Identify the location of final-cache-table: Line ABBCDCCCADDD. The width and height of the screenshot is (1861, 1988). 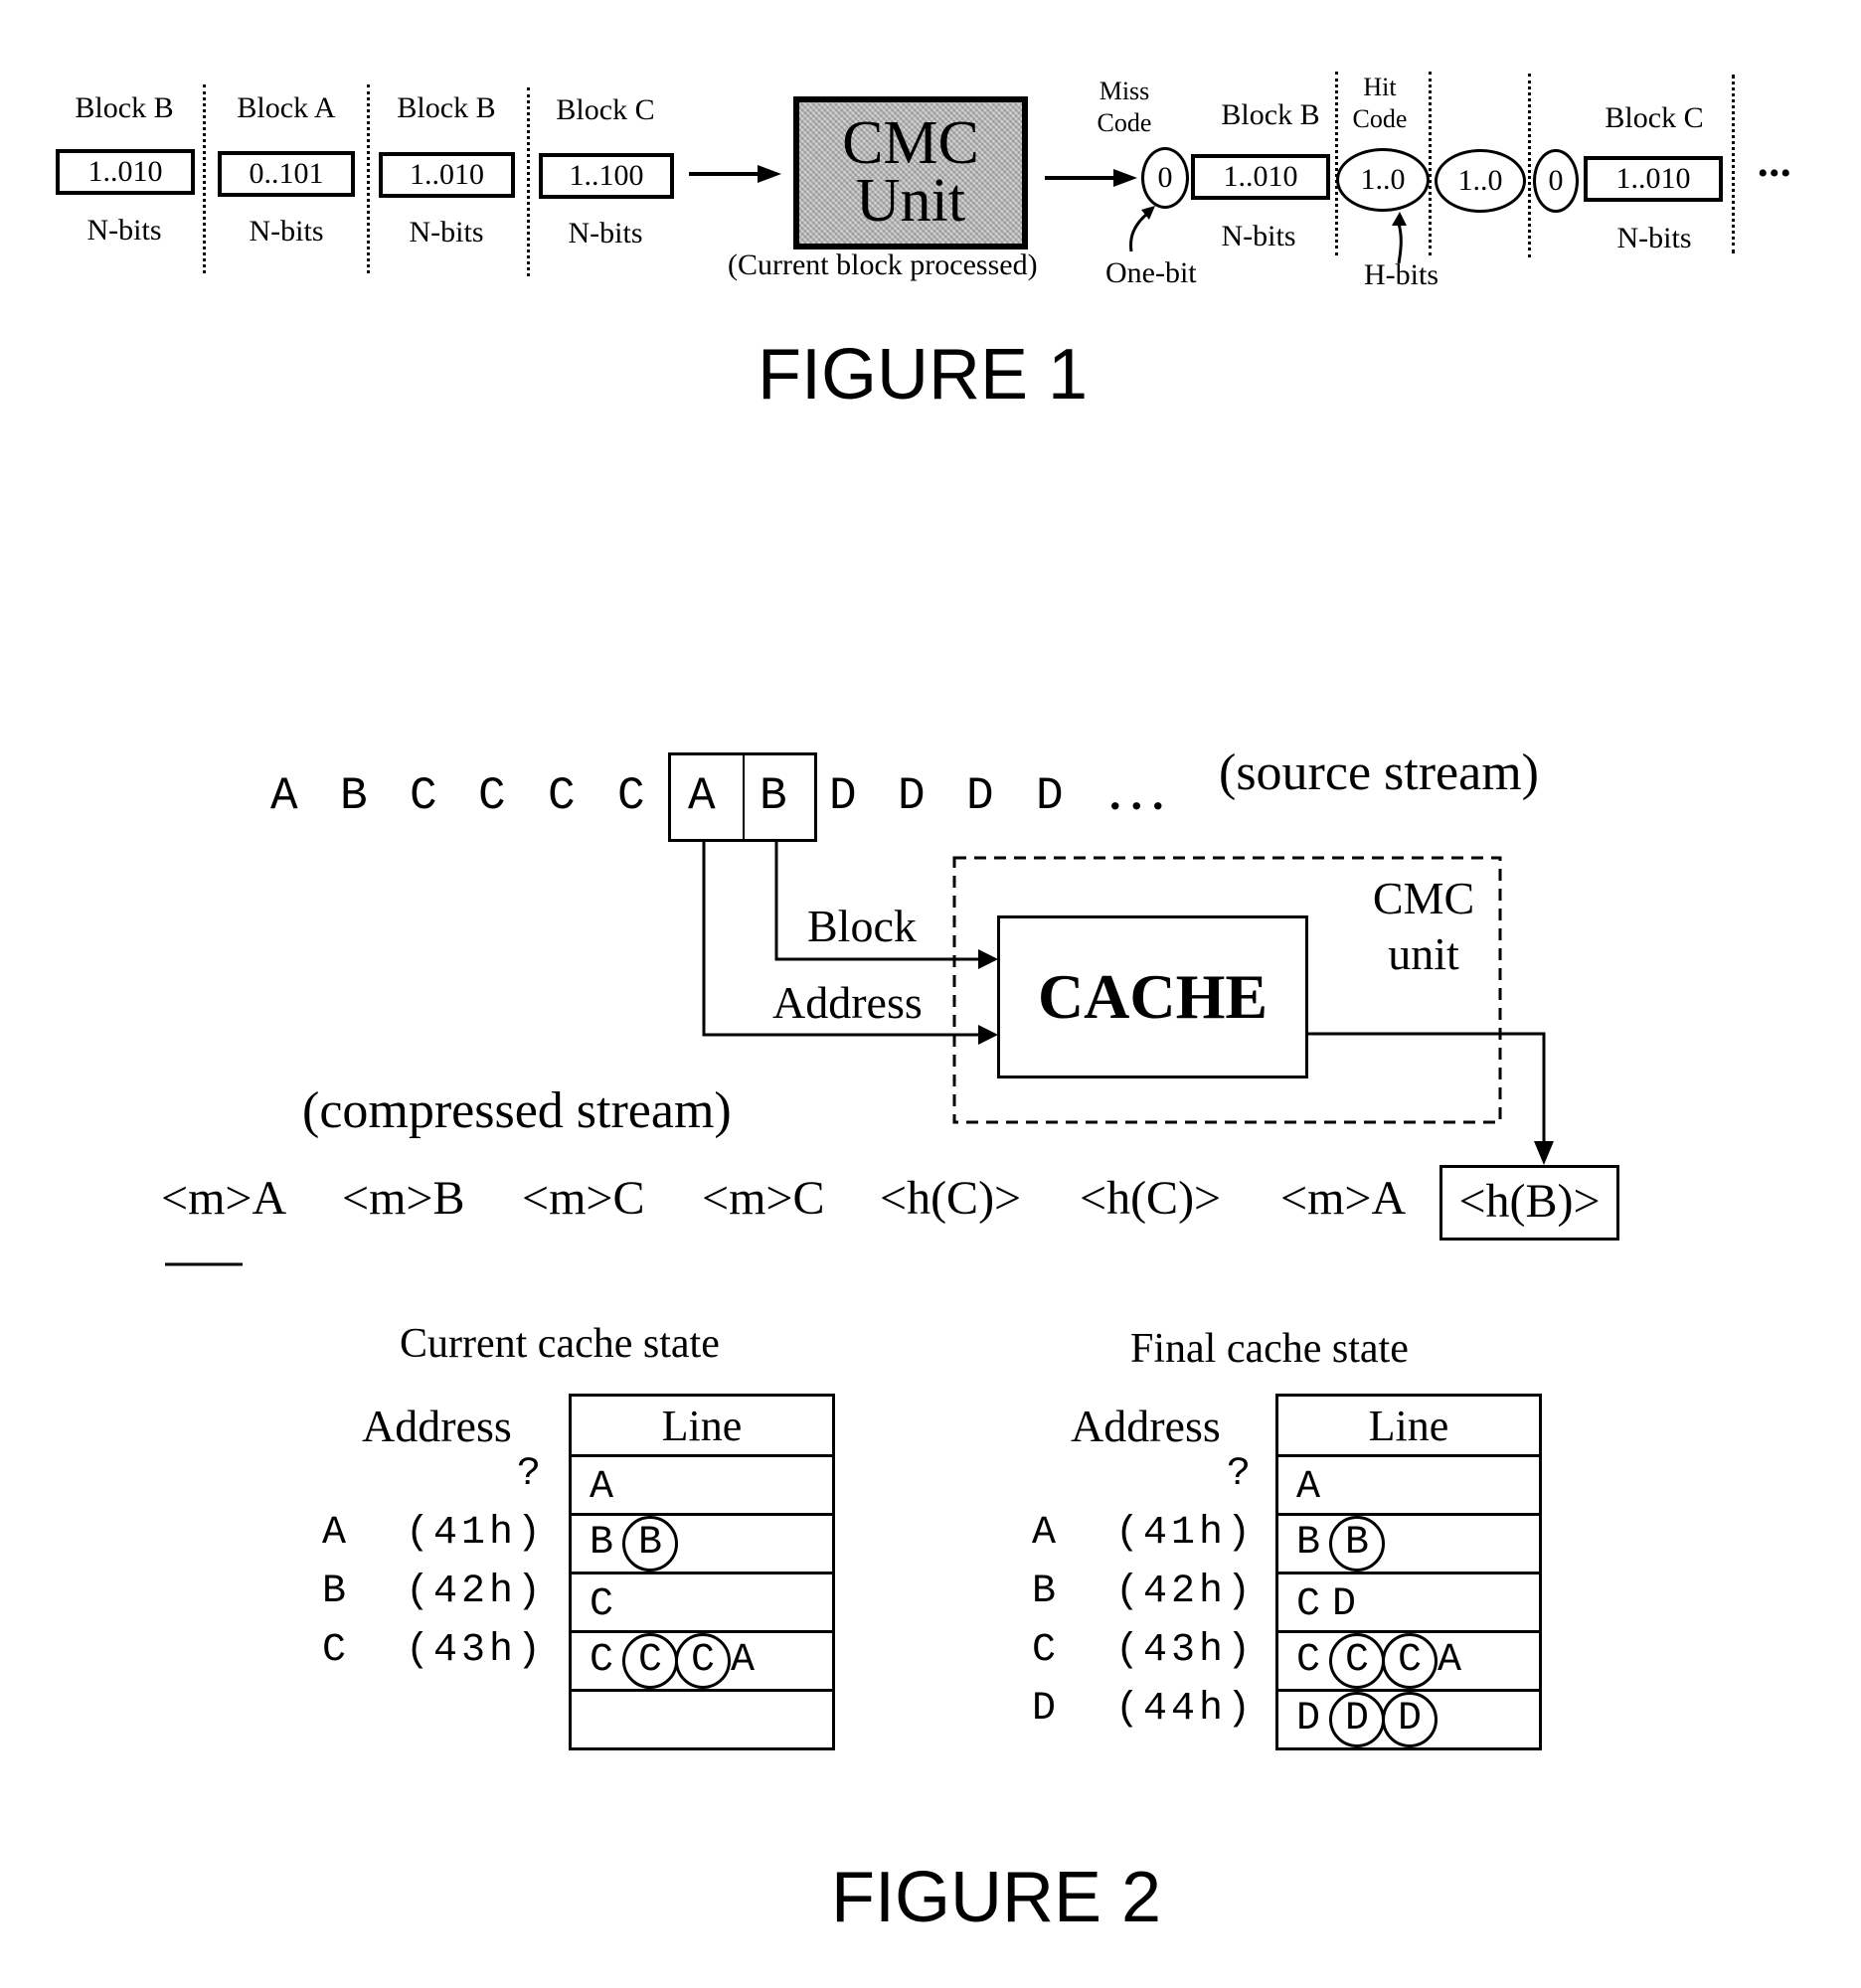
(1408, 1572).